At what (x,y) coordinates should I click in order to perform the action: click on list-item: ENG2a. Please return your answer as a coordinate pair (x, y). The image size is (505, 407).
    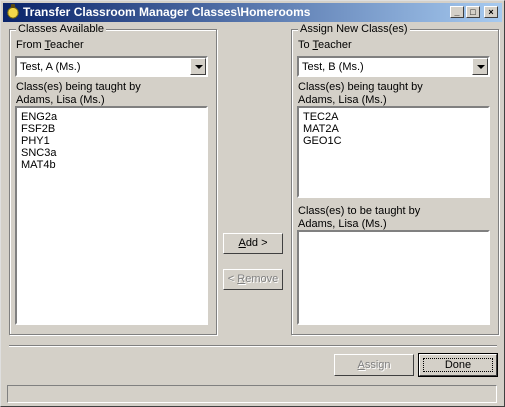
    Looking at the image, I should click on (111, 117).